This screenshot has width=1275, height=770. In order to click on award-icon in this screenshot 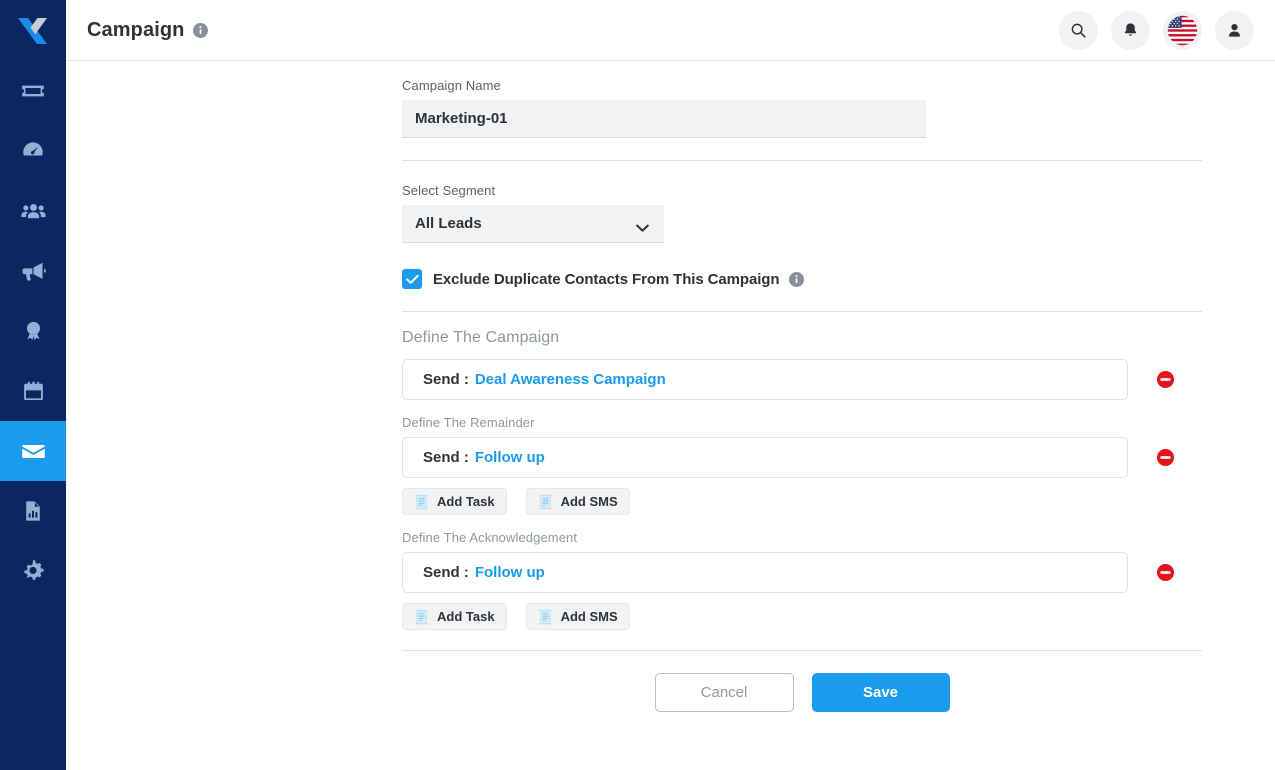, I will do `click(33, 330)`.